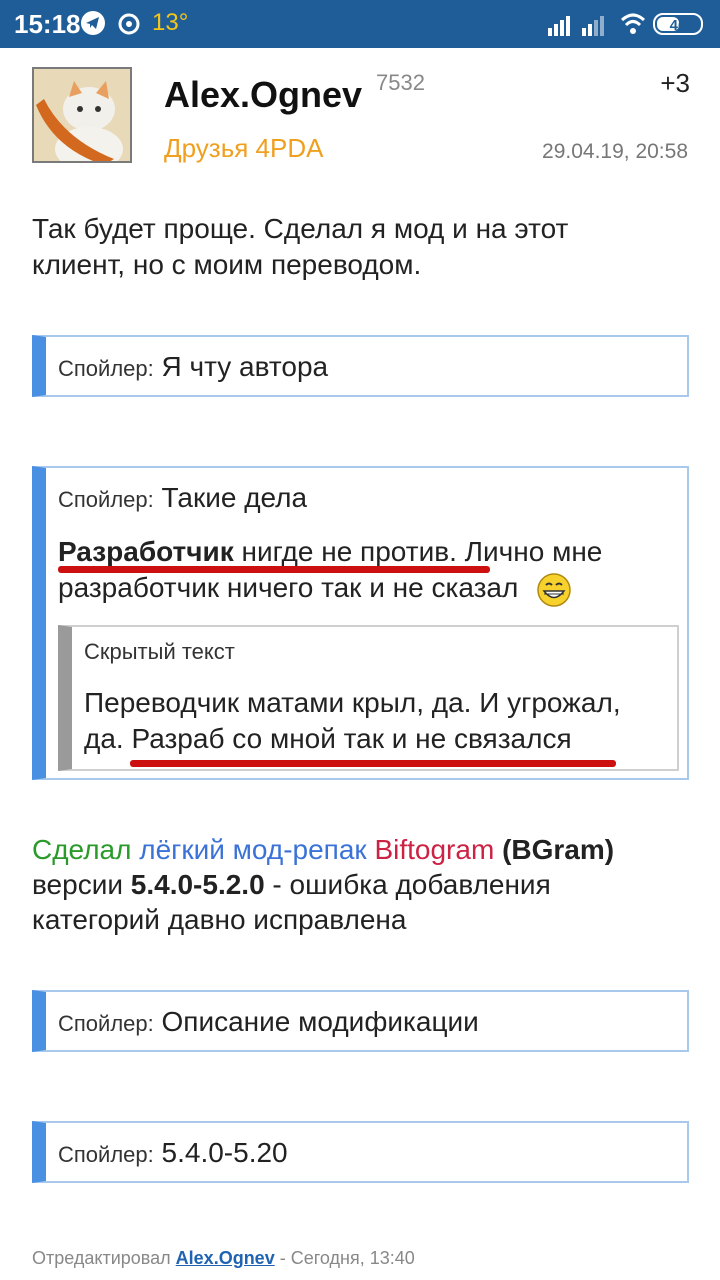 The height and width of the screenshot is (1280, 720). Describe the element at coordinates (146, 551) in the screenshot. I see `spoiler-2-bold-word: Разработчик` at that location.